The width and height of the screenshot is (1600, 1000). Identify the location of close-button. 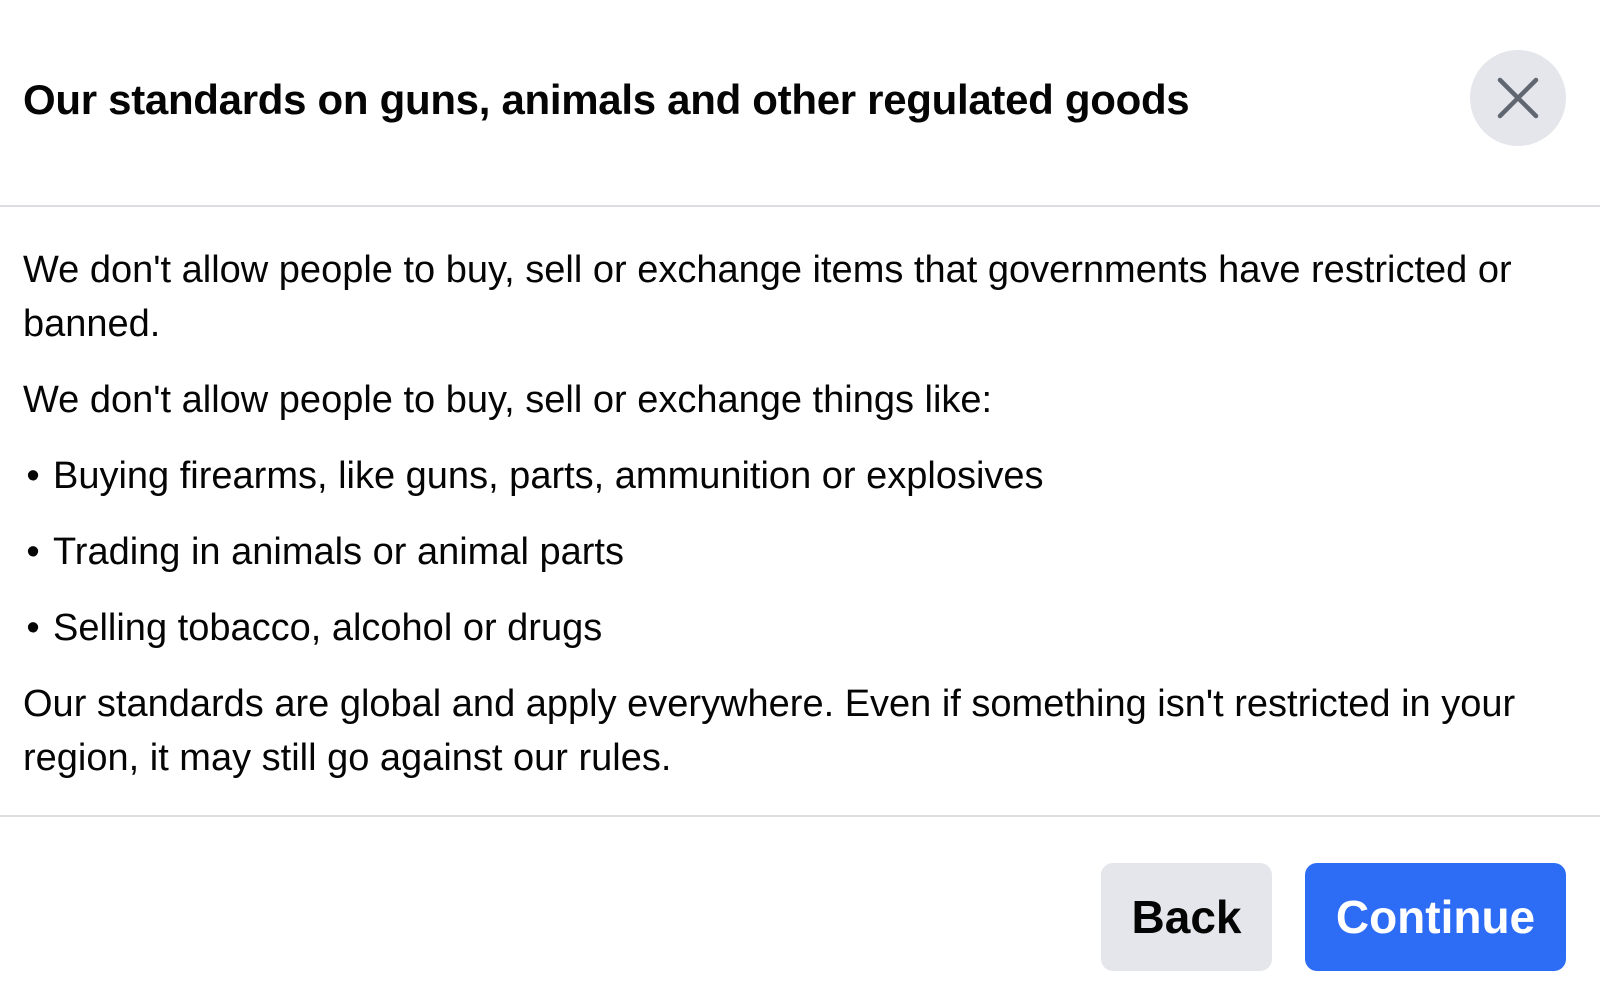
(1518, 98).